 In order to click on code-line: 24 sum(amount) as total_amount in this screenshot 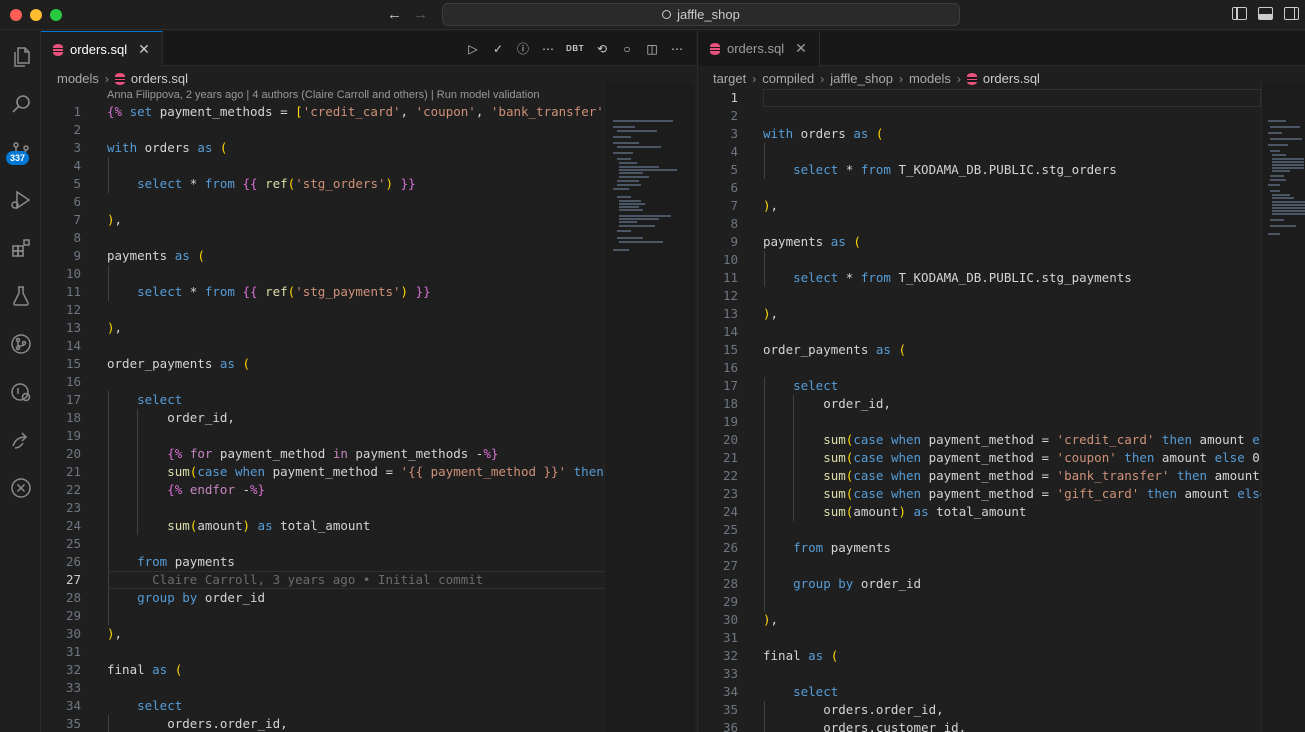, I will do `click(218, 525)`.